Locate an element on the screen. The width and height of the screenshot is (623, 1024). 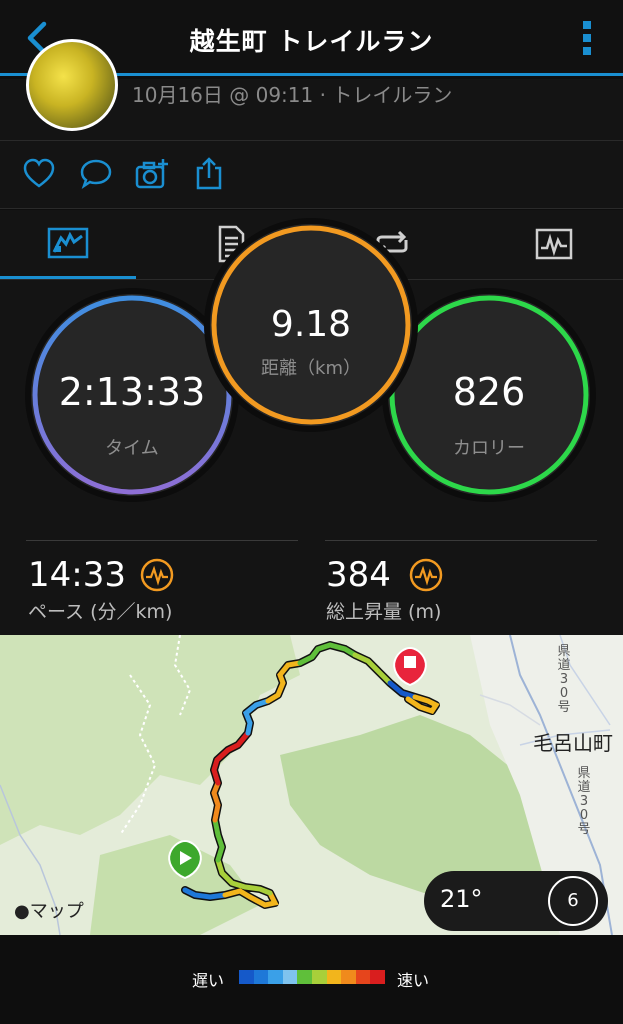
distance-value: 9.18 is located at coordinates (311, 324).